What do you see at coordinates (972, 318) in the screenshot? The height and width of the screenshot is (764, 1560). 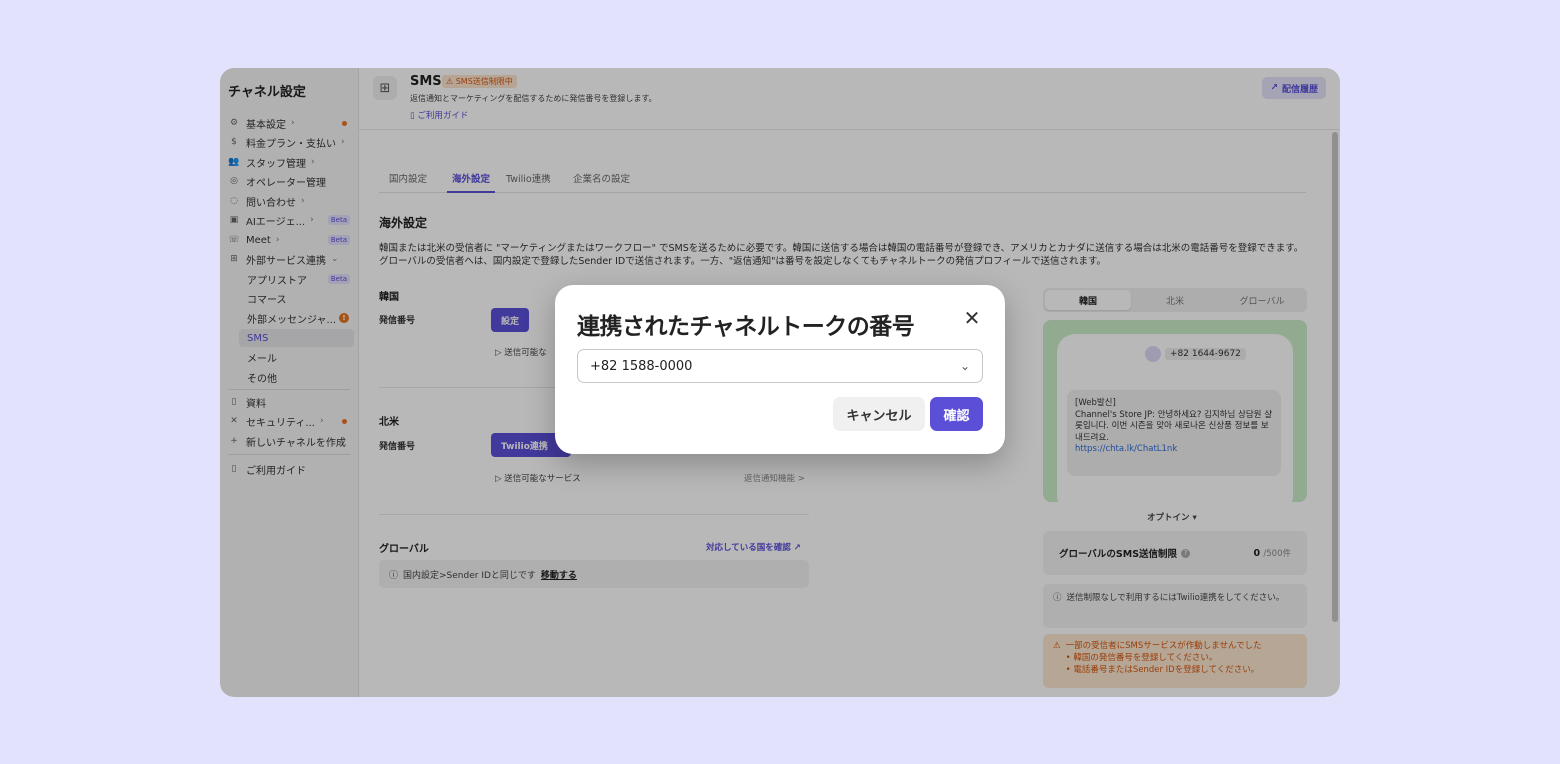 I see `close-icon: ✕` at bounding box center [972, 318].